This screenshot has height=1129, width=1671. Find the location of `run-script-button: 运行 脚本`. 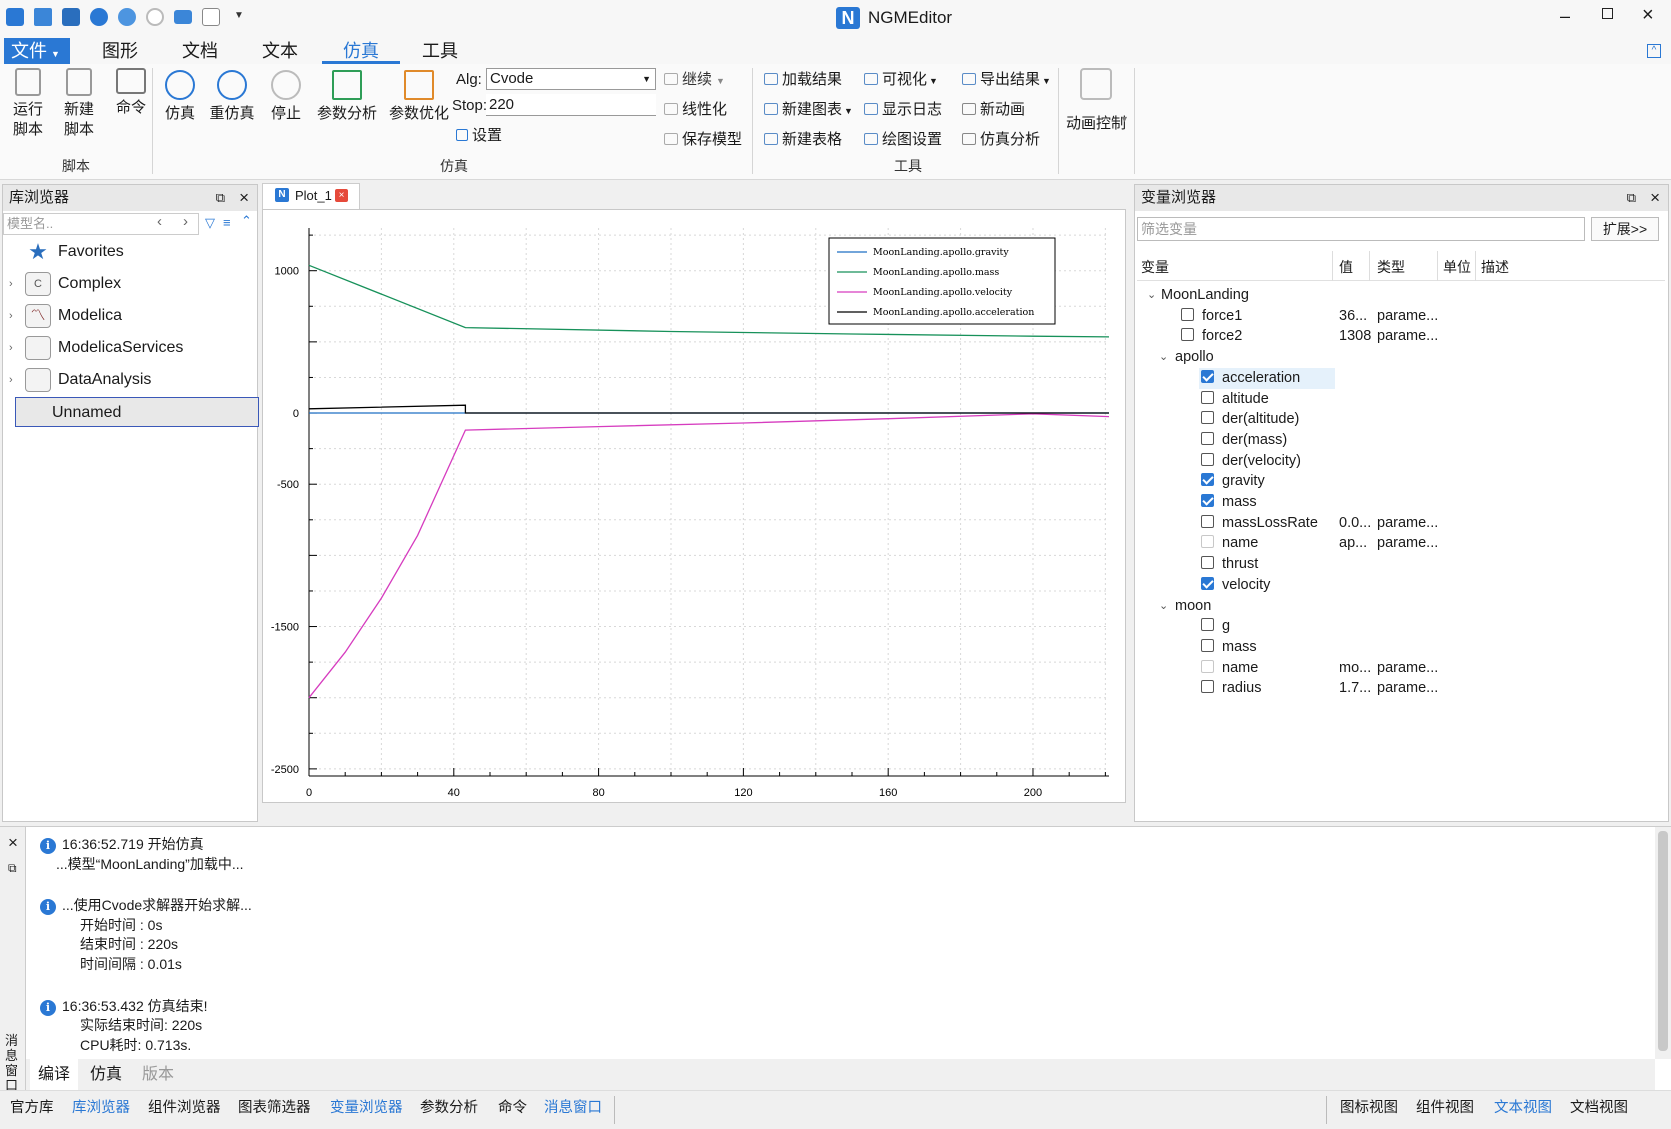

run-script-button: 运行 脚本 is located at coordinates (28, 104).